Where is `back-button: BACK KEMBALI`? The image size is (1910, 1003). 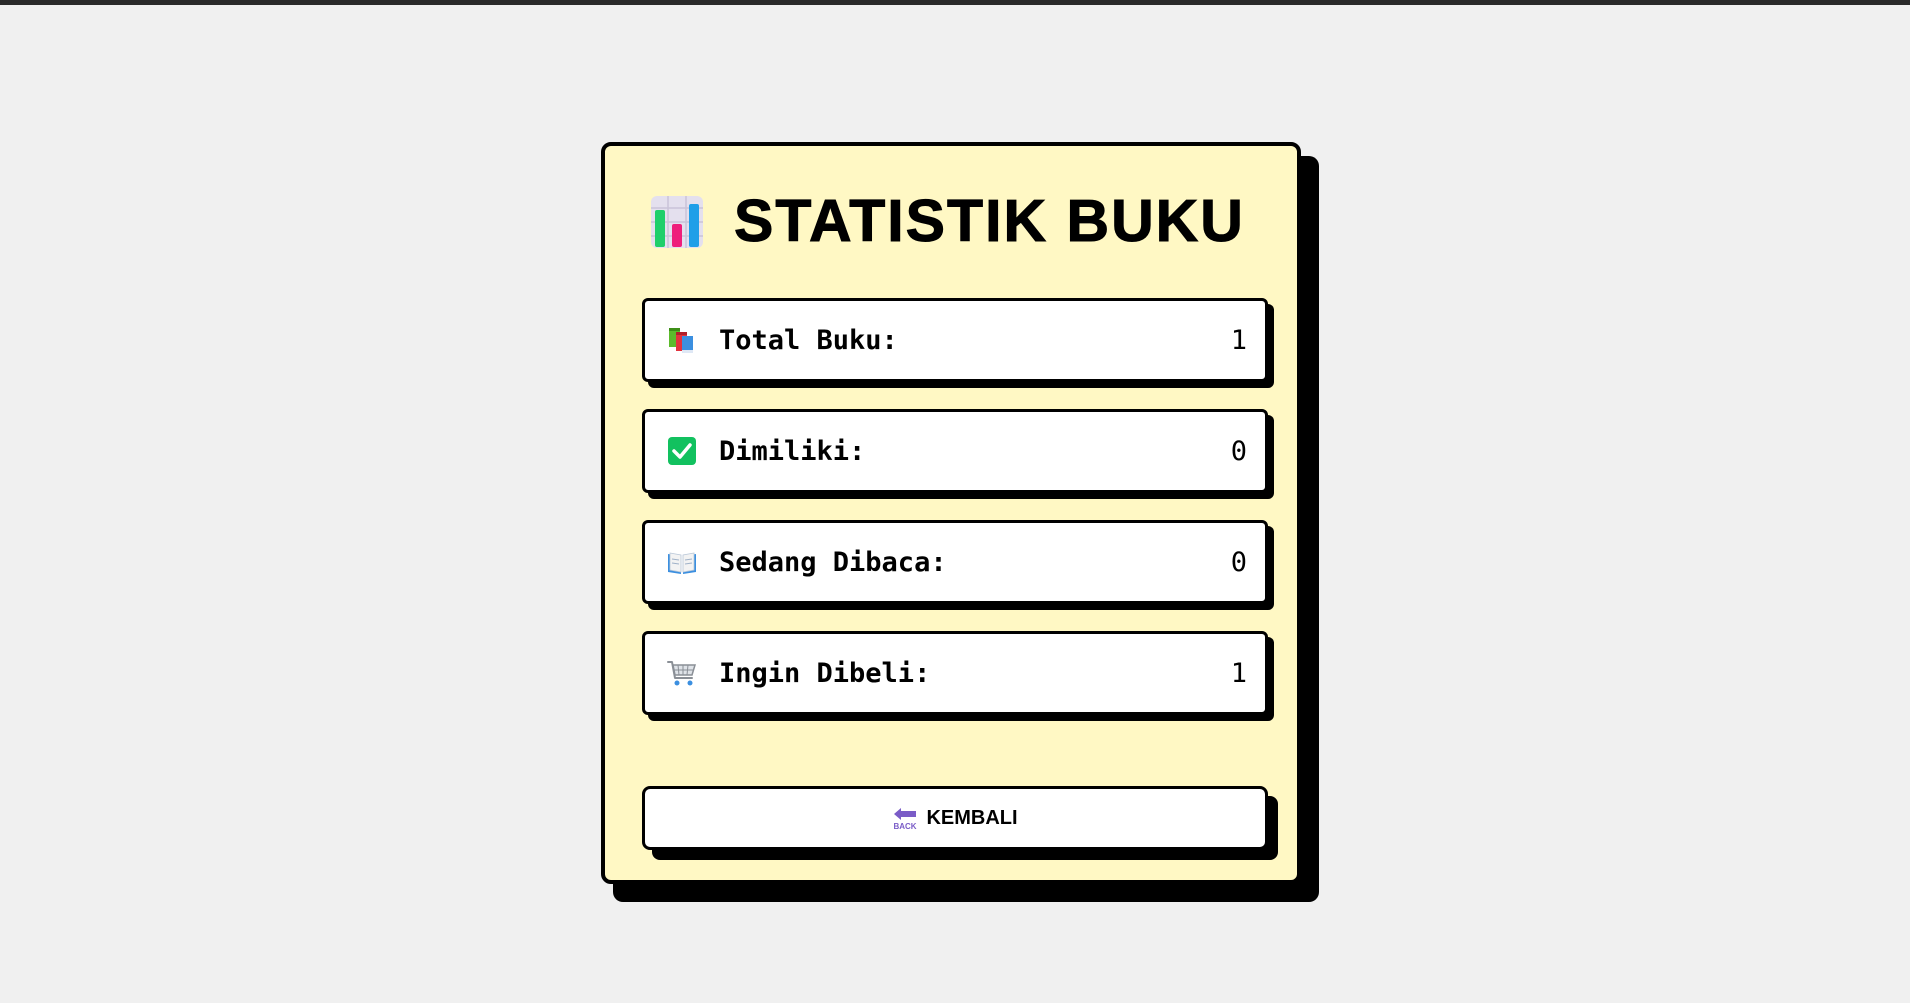 back-button: BACK KEMBALI is located at coordinates (955, 818).